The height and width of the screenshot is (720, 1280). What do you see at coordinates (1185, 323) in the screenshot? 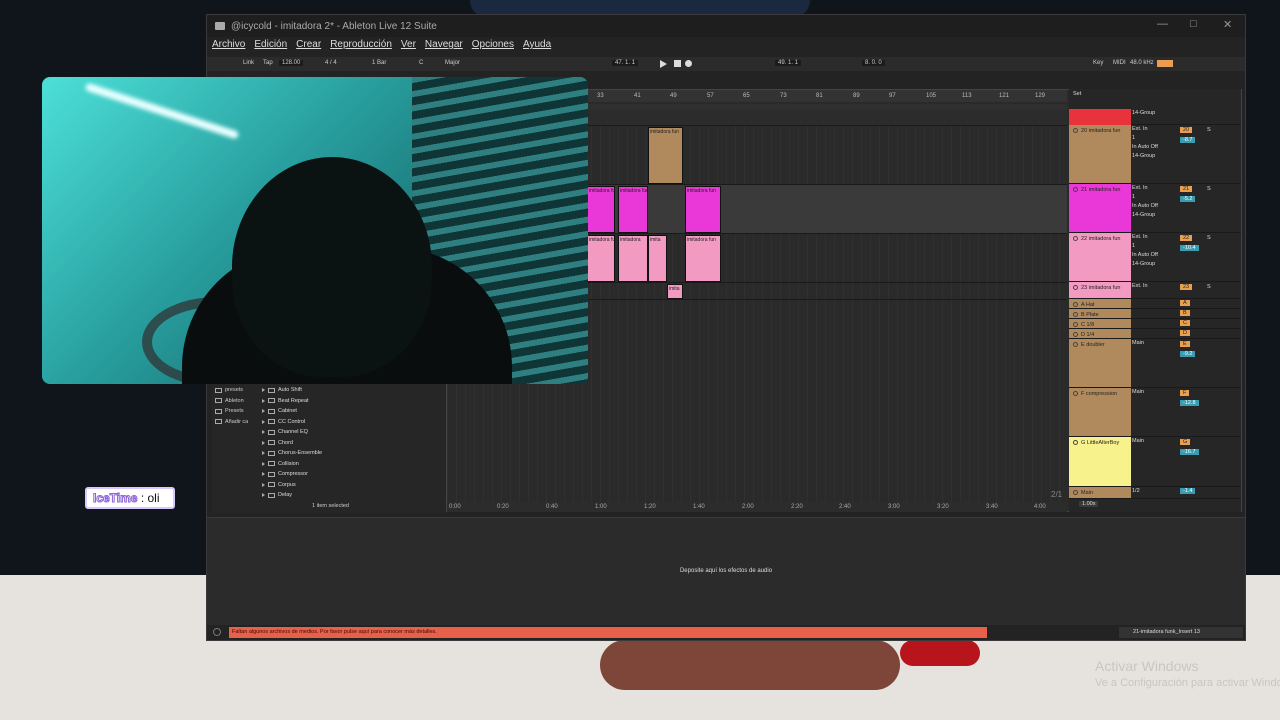
I see `track-activator: C` at bounding box center [1185, 323].